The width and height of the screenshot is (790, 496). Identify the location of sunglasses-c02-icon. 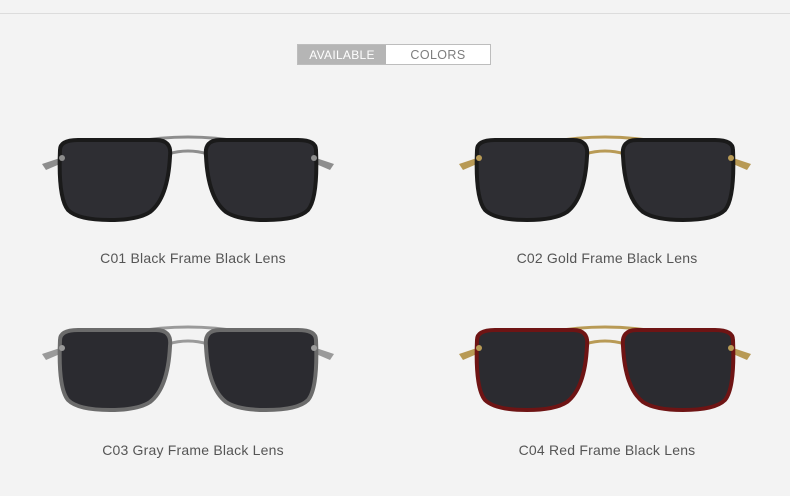
(605, 179).